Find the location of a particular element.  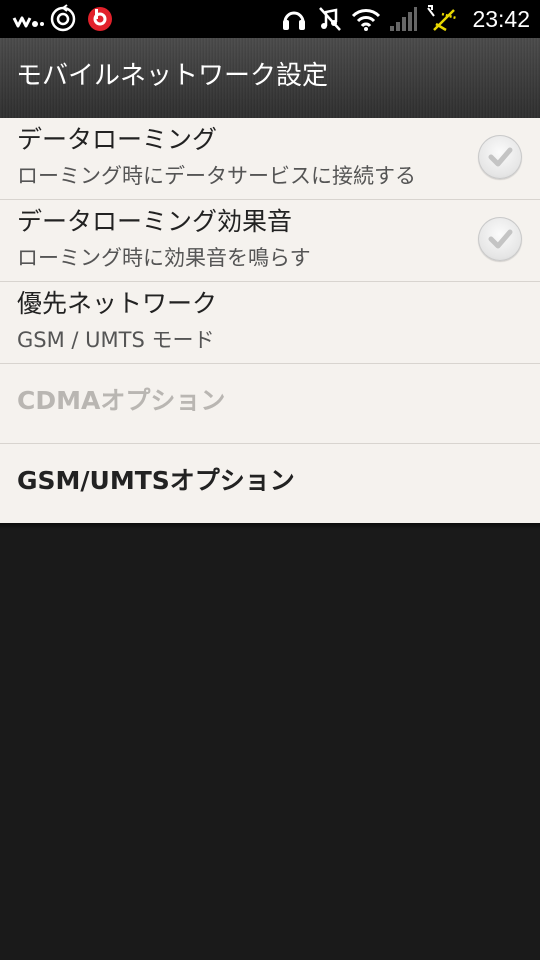

preferred-network-title: 優先ネットワーク is located at coordinates (117, 303).